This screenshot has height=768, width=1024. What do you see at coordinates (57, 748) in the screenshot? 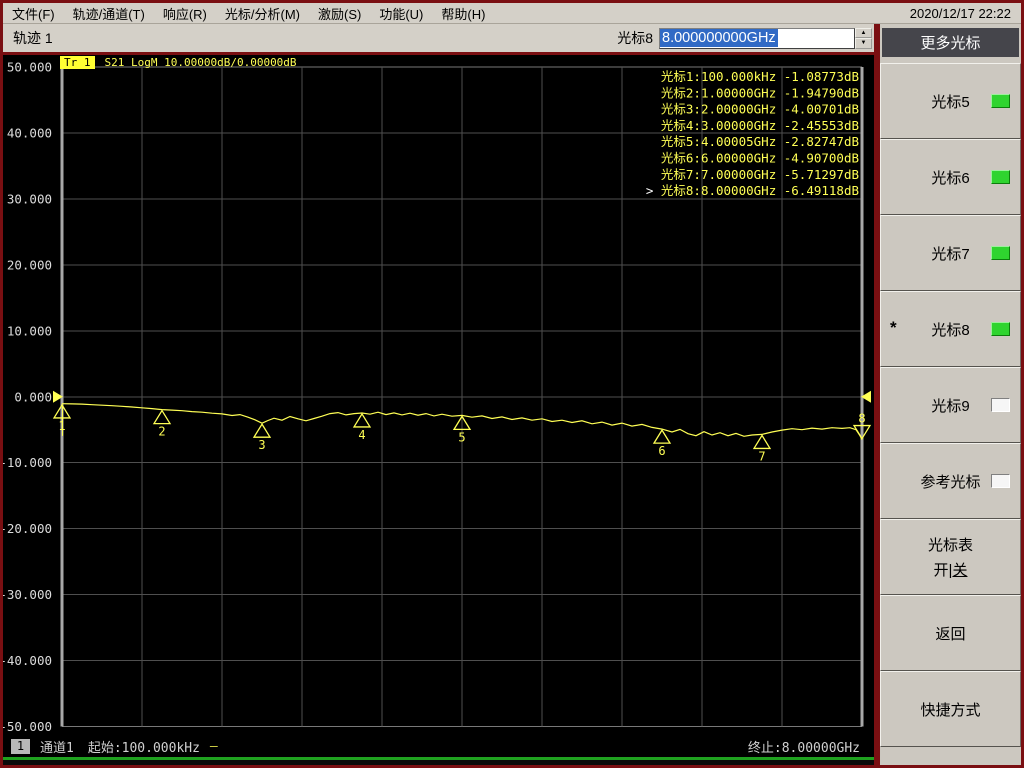
I see `channel-name: 通道1` at bounding box center [57, 748].